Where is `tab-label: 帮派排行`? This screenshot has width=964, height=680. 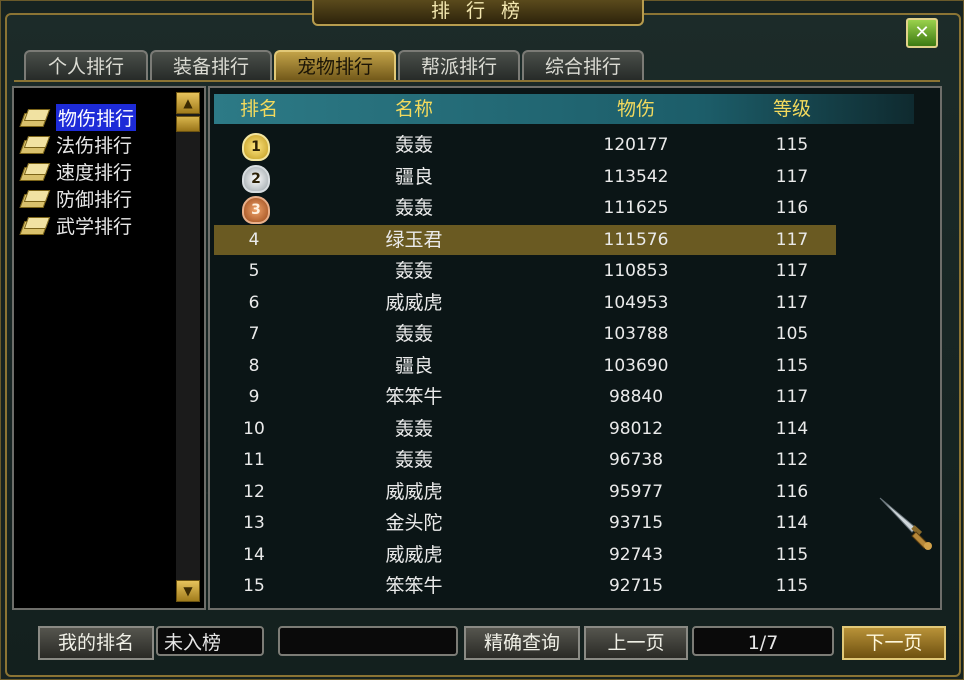 tab-label: 帮派排行 is located at coordinates (458, 67).